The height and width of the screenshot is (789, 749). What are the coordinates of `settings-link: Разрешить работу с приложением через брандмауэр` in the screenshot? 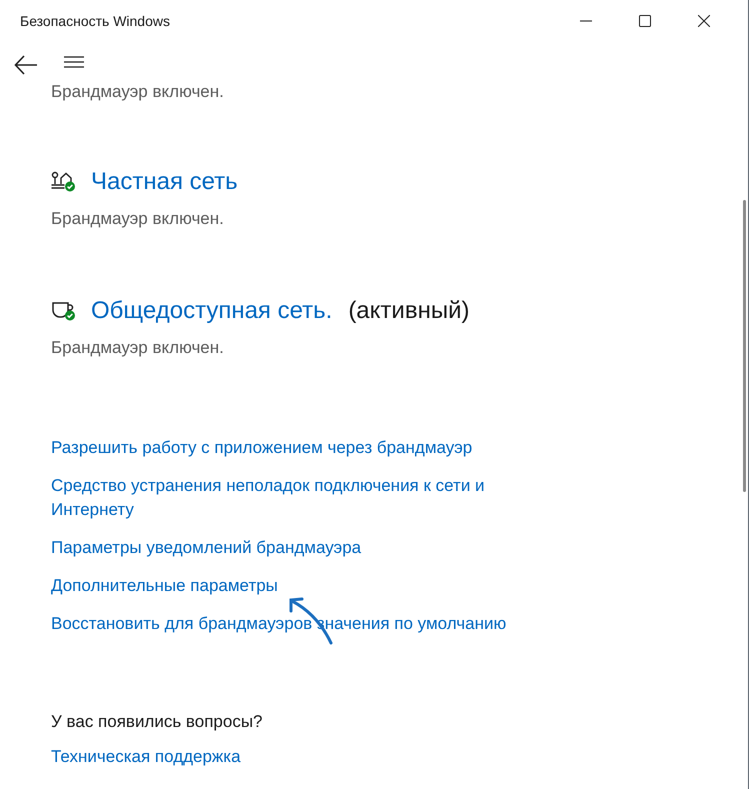 It's located at (261, 448).